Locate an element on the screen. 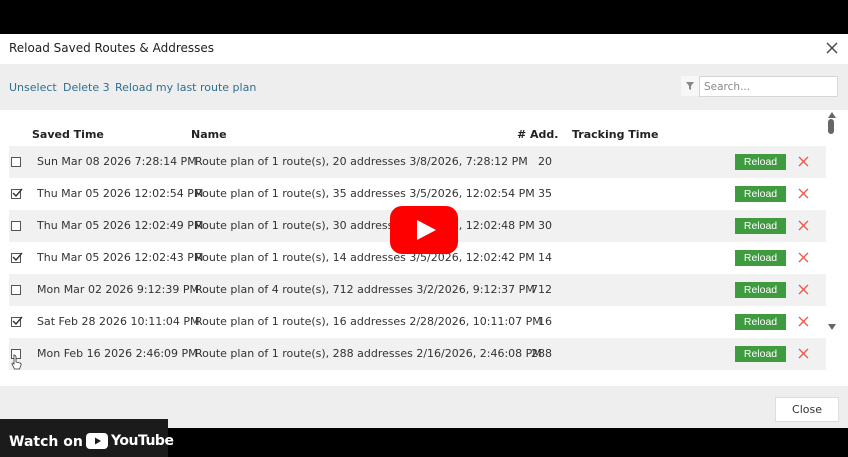 Image resolution: width=848 pixels, height=457 pixels. reload-last-plan-link: Reload my last route plan is located at coordinates (185, 87).